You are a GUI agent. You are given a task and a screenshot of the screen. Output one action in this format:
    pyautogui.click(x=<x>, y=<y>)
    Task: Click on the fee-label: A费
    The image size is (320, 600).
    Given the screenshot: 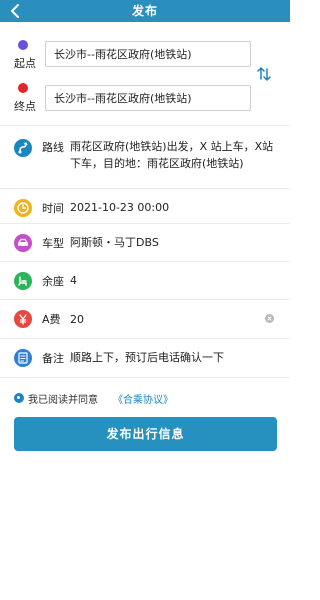 What is the action you would take?
    pyautogui.click(x=51, y=319)
    